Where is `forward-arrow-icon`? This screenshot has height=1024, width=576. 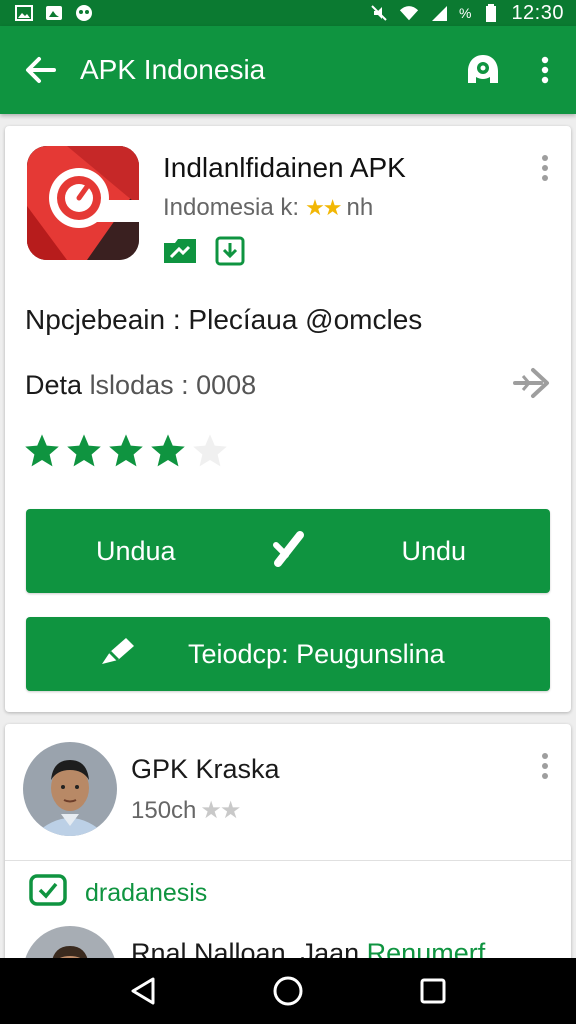
forward-arrow-icon is located at coordinates (532, 383).